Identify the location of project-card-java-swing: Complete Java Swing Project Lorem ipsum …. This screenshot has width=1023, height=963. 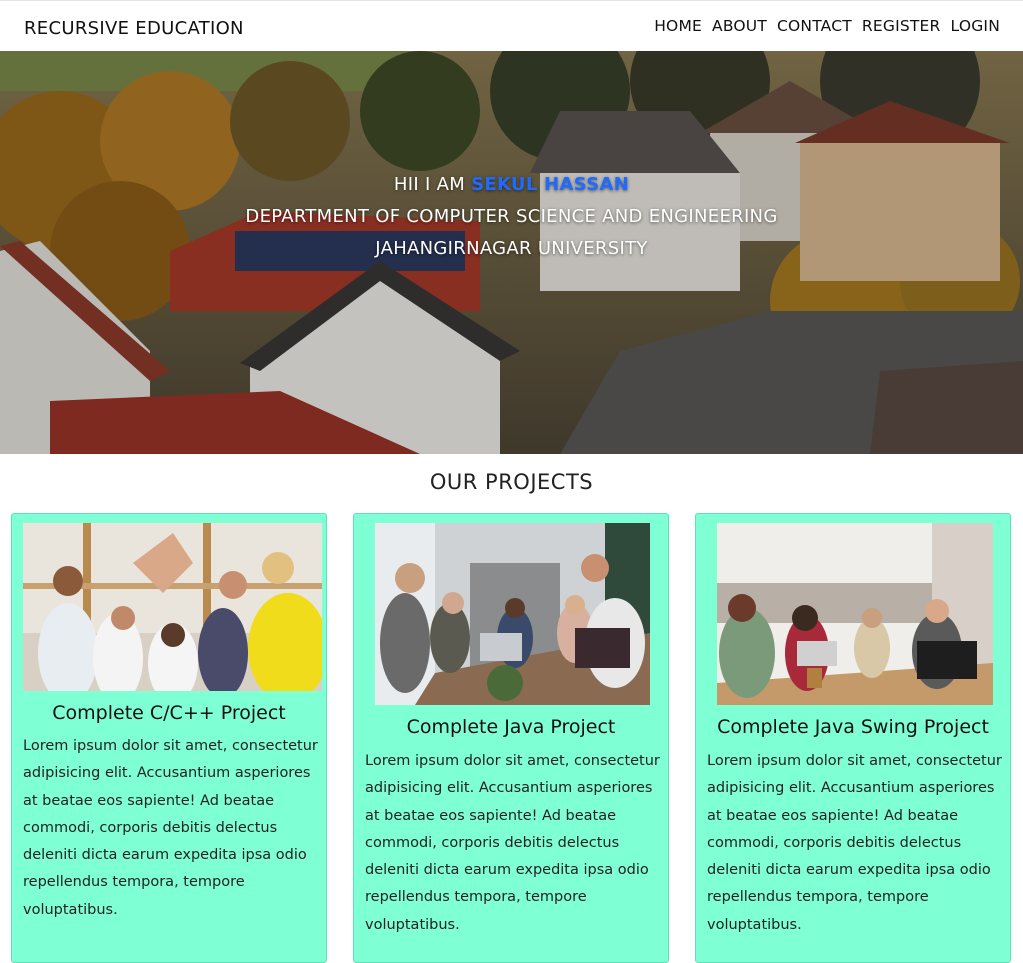
(853, 738).